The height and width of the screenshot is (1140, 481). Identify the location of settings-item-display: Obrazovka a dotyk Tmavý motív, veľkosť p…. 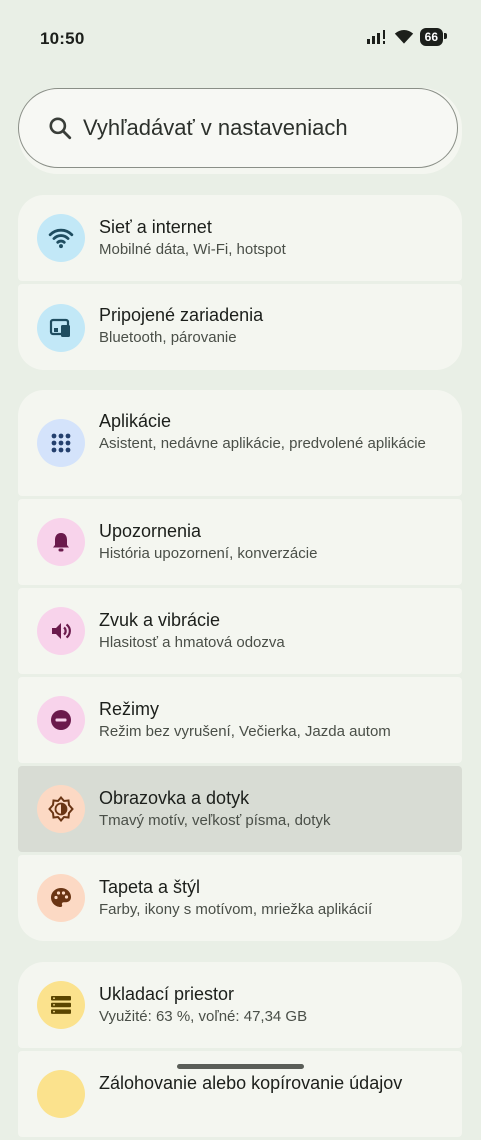
(240, 809).